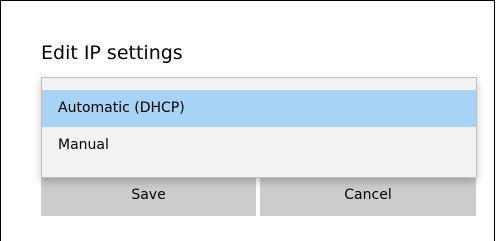 The width and height of the screenshot is (497, 241). I want to click on dialog-title: Edit IP settings, so click(112, 53).